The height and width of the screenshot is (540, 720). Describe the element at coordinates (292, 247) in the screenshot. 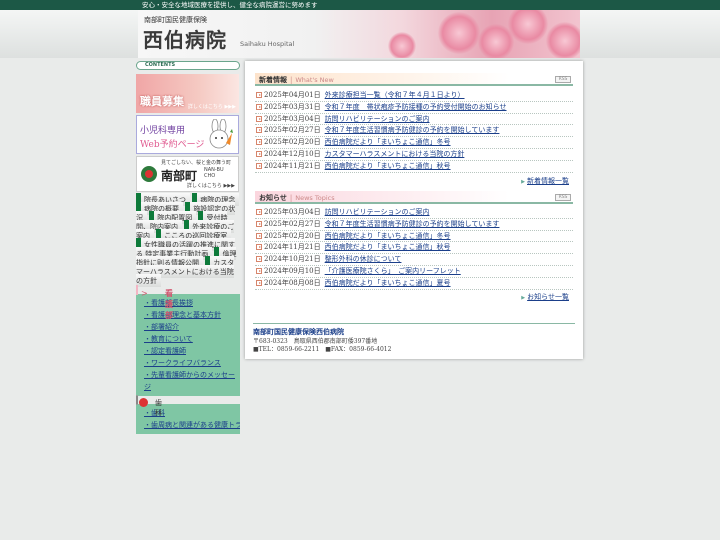

I see `topic-date: 2024年11月21日` at that location.